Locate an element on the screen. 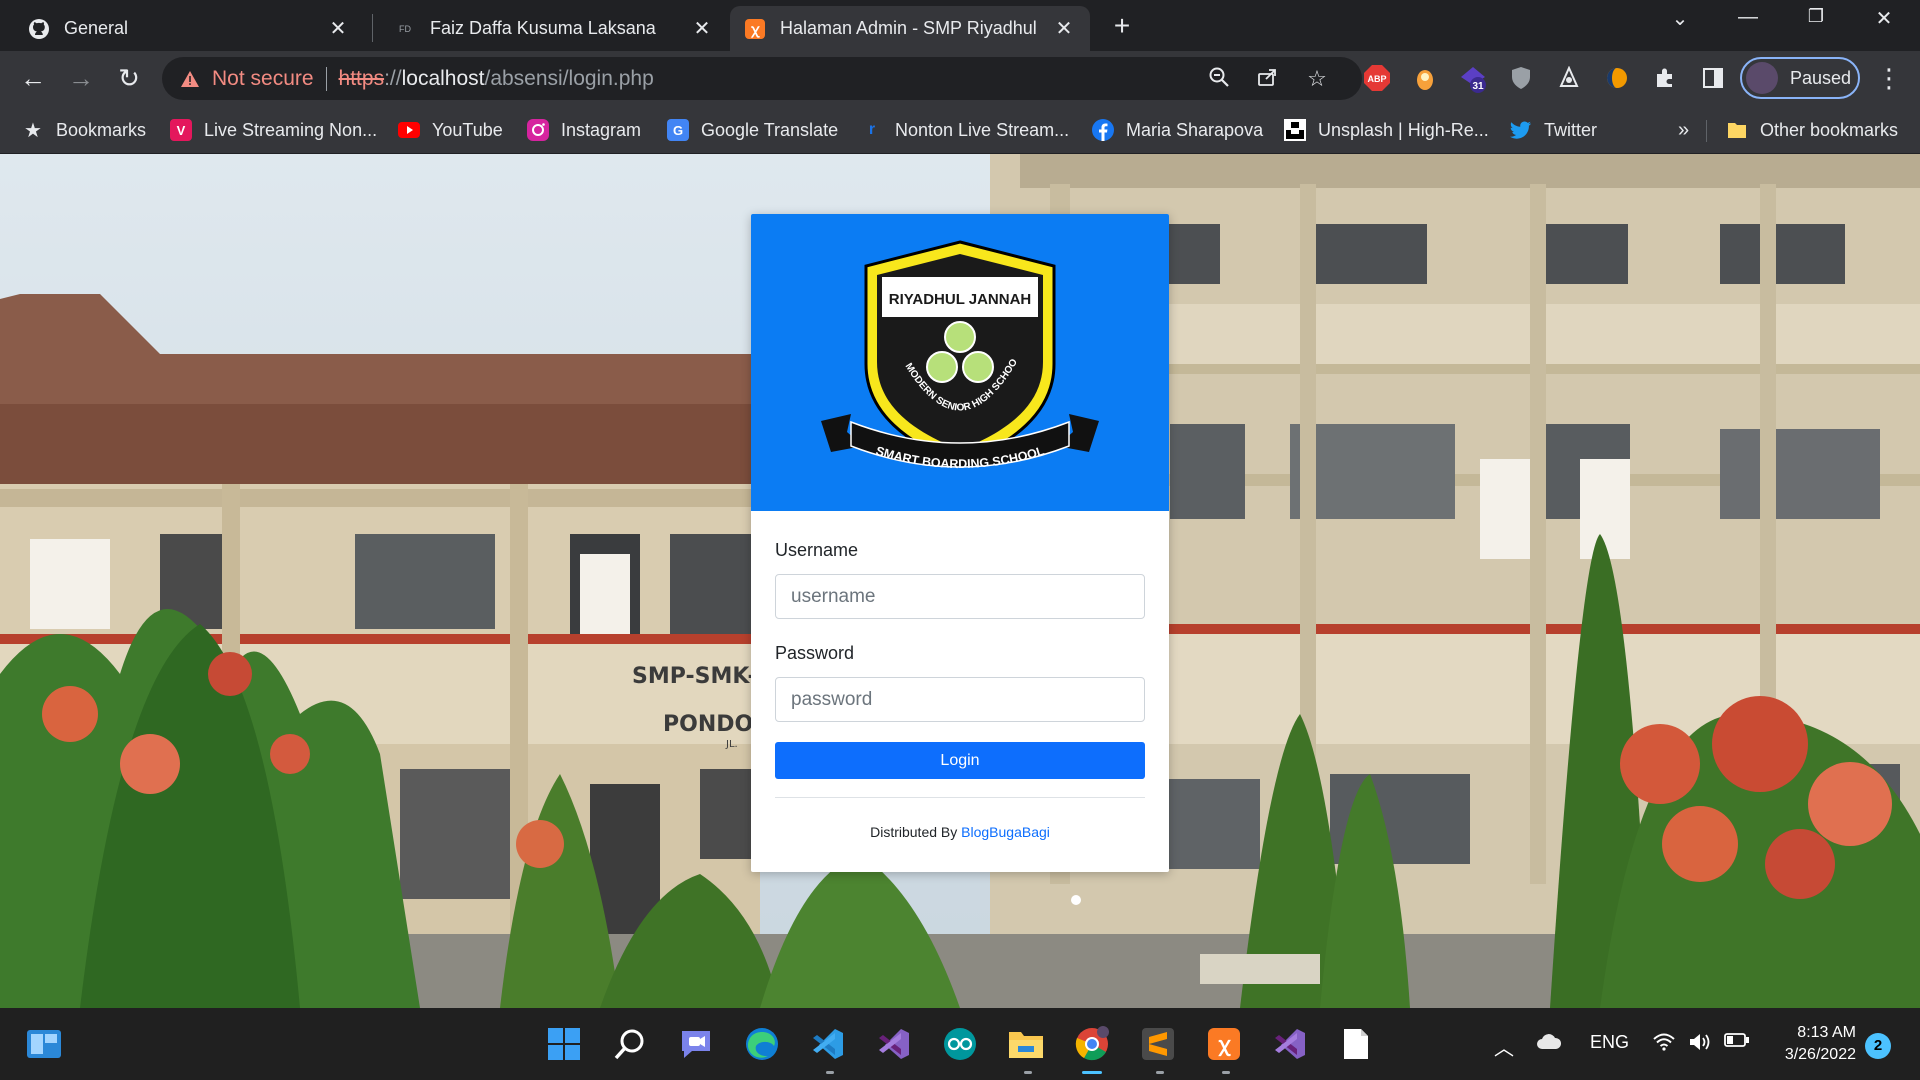 The height and width of the screenshot is (1080, 1920). footer-link: BlogBugaBagi is located at coordinates (1005, 832).